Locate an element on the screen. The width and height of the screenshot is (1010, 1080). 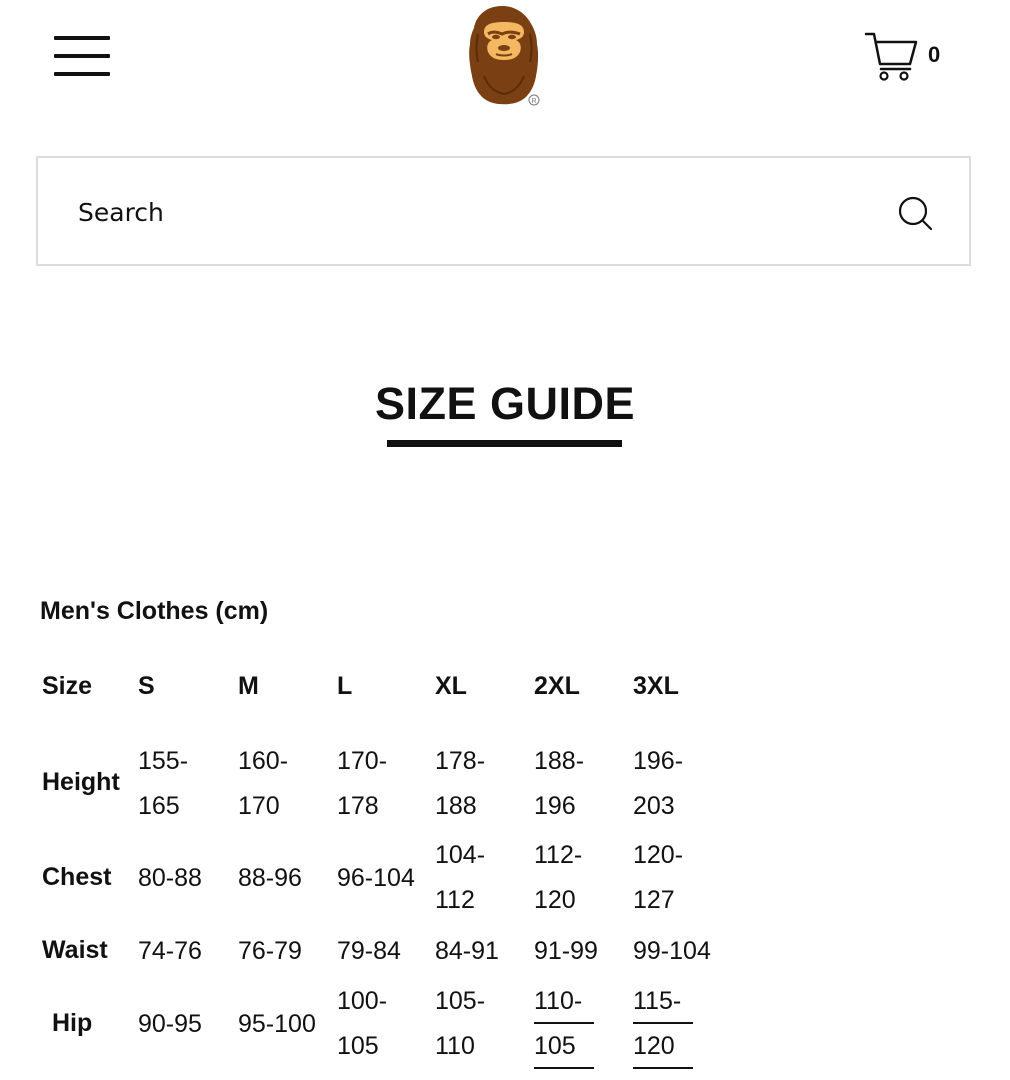
menu-button is located at coordinates (83, 57).